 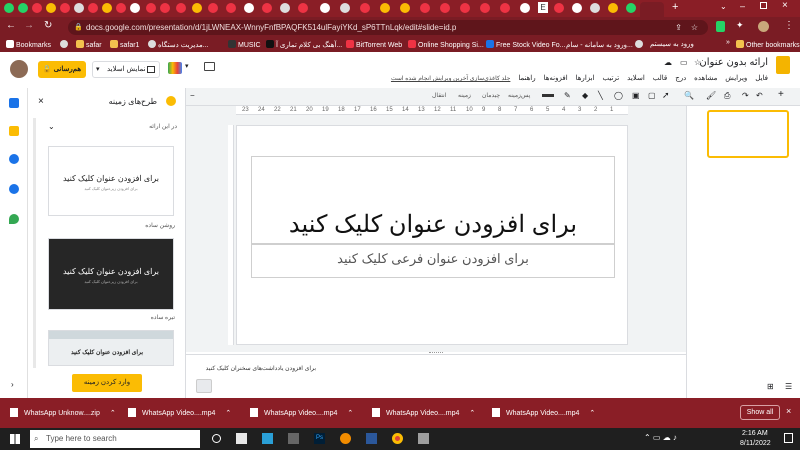 What do you see at coordinates (41, 101) in the screenshot?
I see `close-icon: ×` at bounding box center [41, 101].